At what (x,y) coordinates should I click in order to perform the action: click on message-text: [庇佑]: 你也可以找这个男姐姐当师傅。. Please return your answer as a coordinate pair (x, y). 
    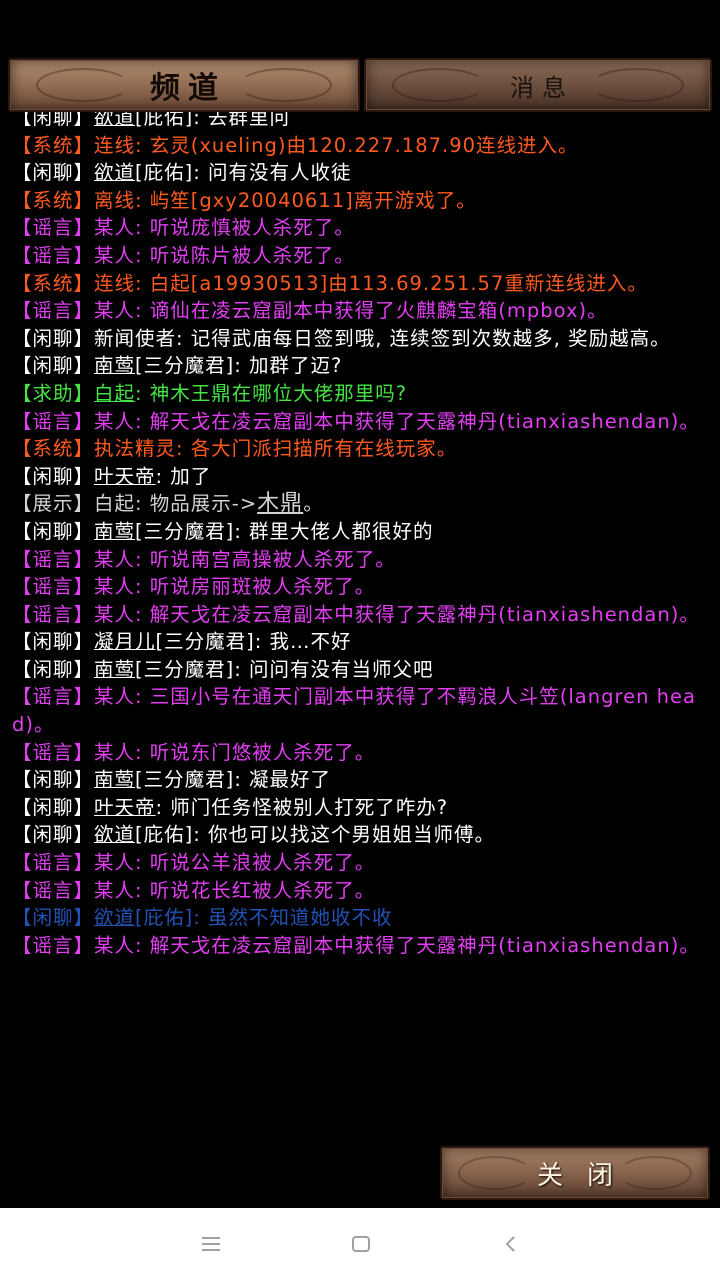
    Looking at the image, I should click on (315, 835).